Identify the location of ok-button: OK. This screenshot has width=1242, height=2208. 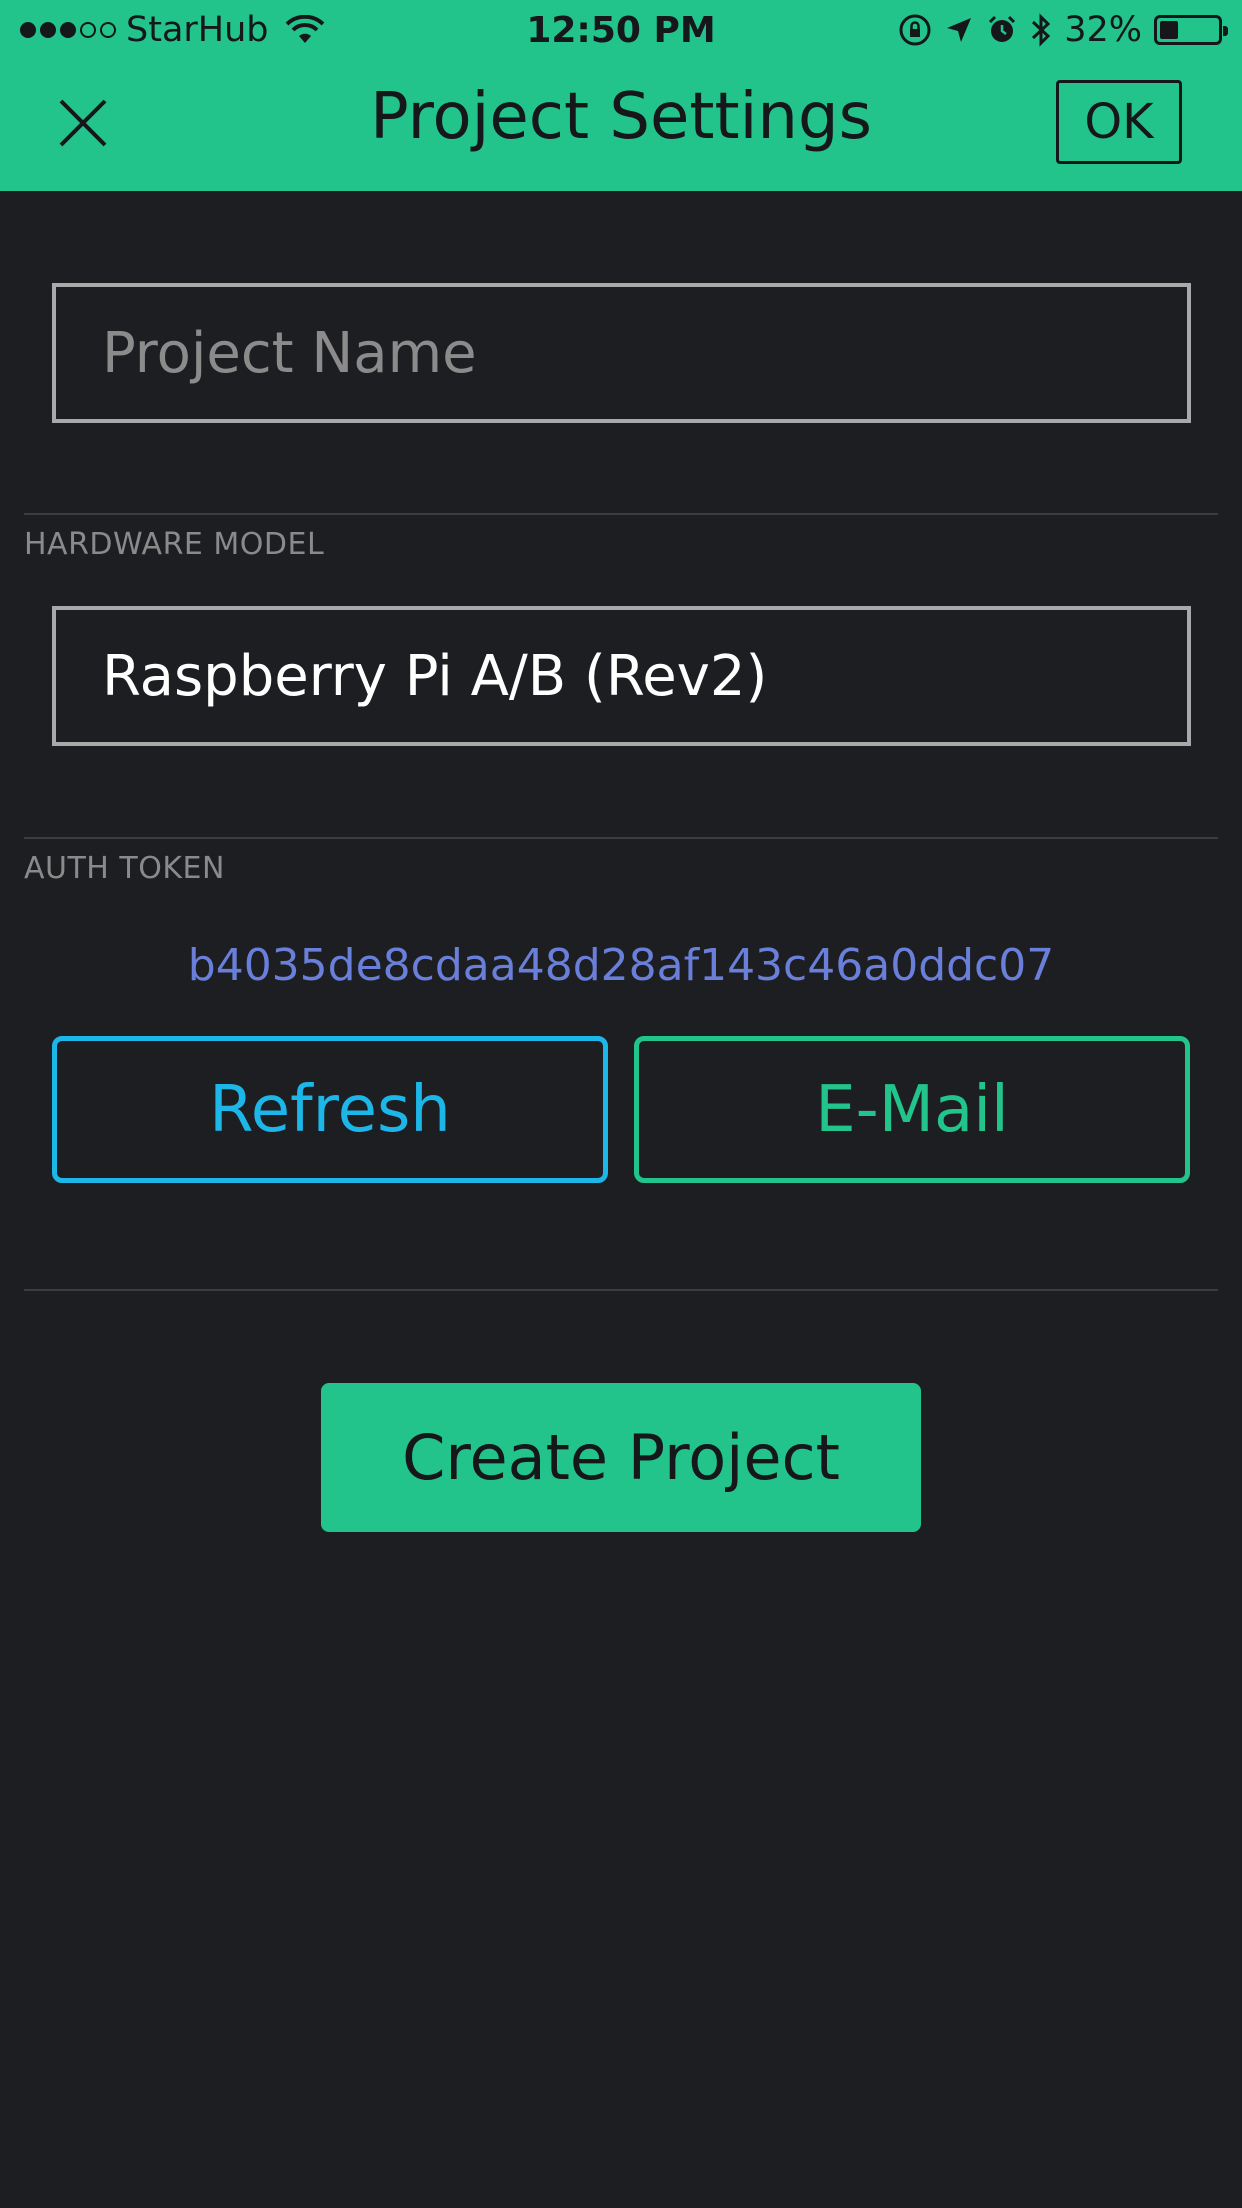
(1119, 122).